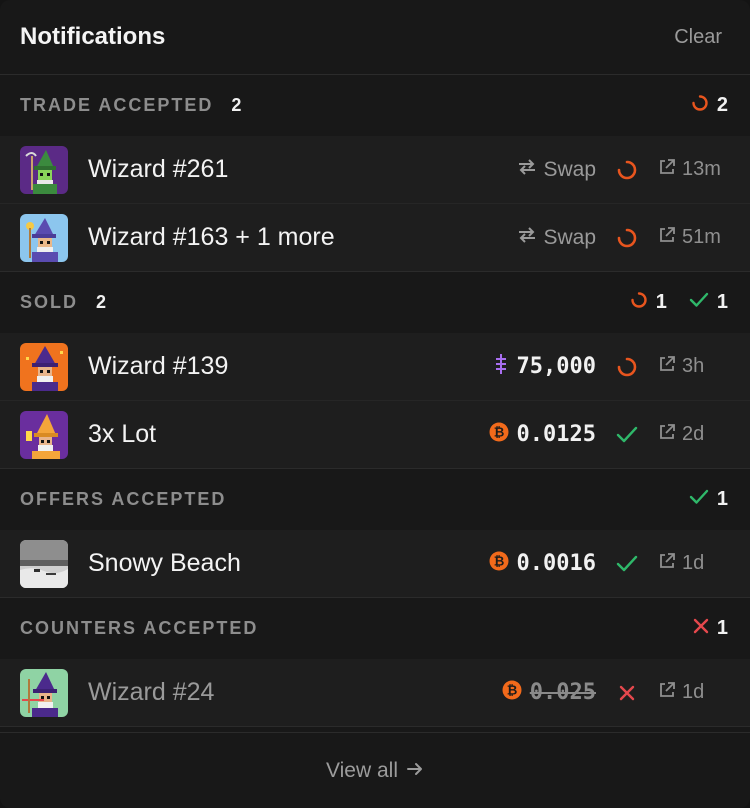 Image resolution: width=750 pixels, height=808 pixels. Describe the element at coordinates (139, 628) in the screenshot. I see `section-title: COUNTERS ACCEPTED` at that location.